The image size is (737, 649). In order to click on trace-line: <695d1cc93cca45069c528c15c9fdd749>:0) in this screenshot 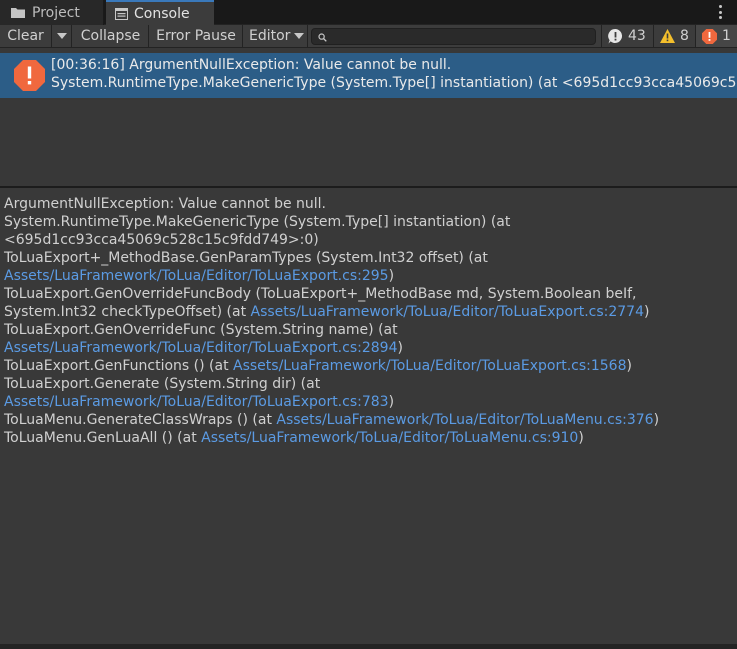, I will do `click(161, 240)`.